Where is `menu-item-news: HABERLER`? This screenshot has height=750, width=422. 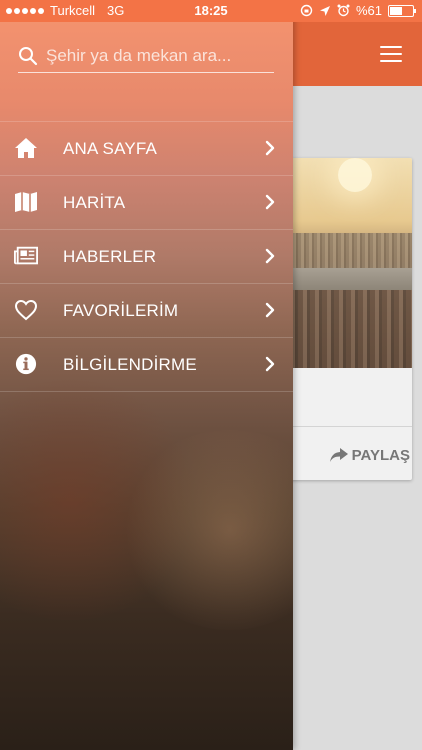 menu-item-news: HABERLER is located at coordinates (146, 256).